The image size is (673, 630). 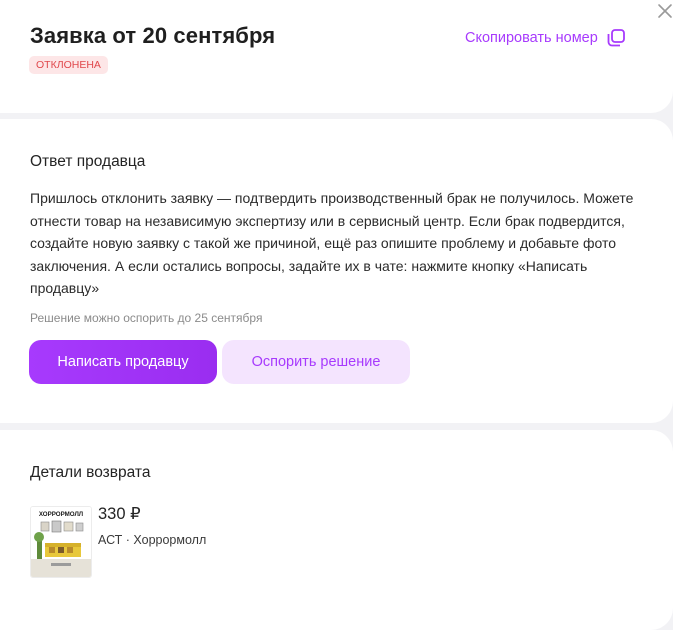 I want to click on page-title: Заявка от 20 сентября, so click(x=153, y=35).